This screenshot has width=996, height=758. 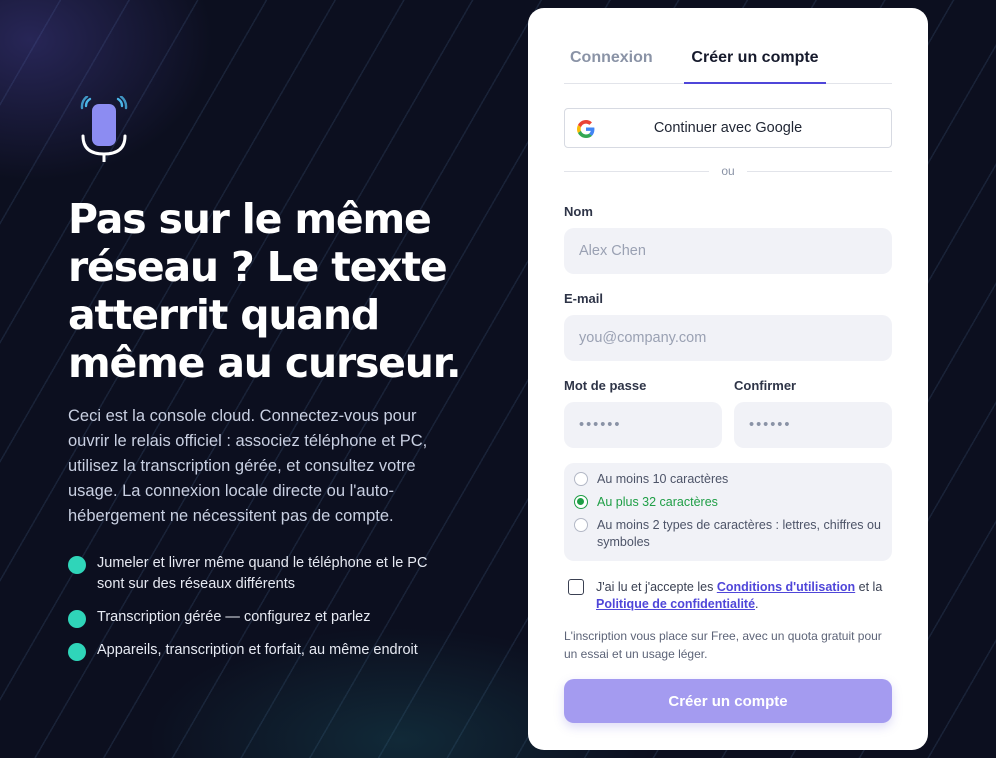 I want to click on rule-text: Au moins 10 caractères, so click(x=663, y=479).